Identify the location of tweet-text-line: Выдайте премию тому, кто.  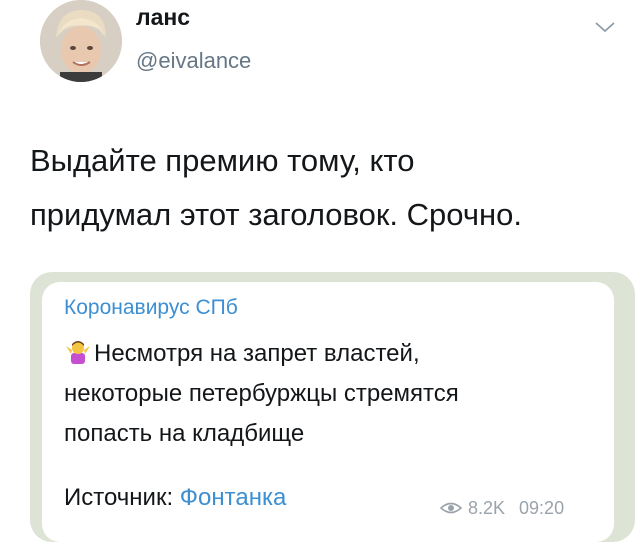
(222, 160).